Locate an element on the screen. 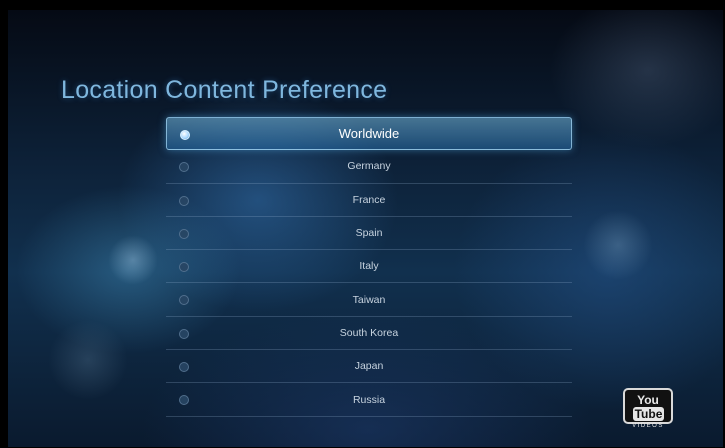  location-option-south-korea: South Korea is located at coordinates (369, 334).